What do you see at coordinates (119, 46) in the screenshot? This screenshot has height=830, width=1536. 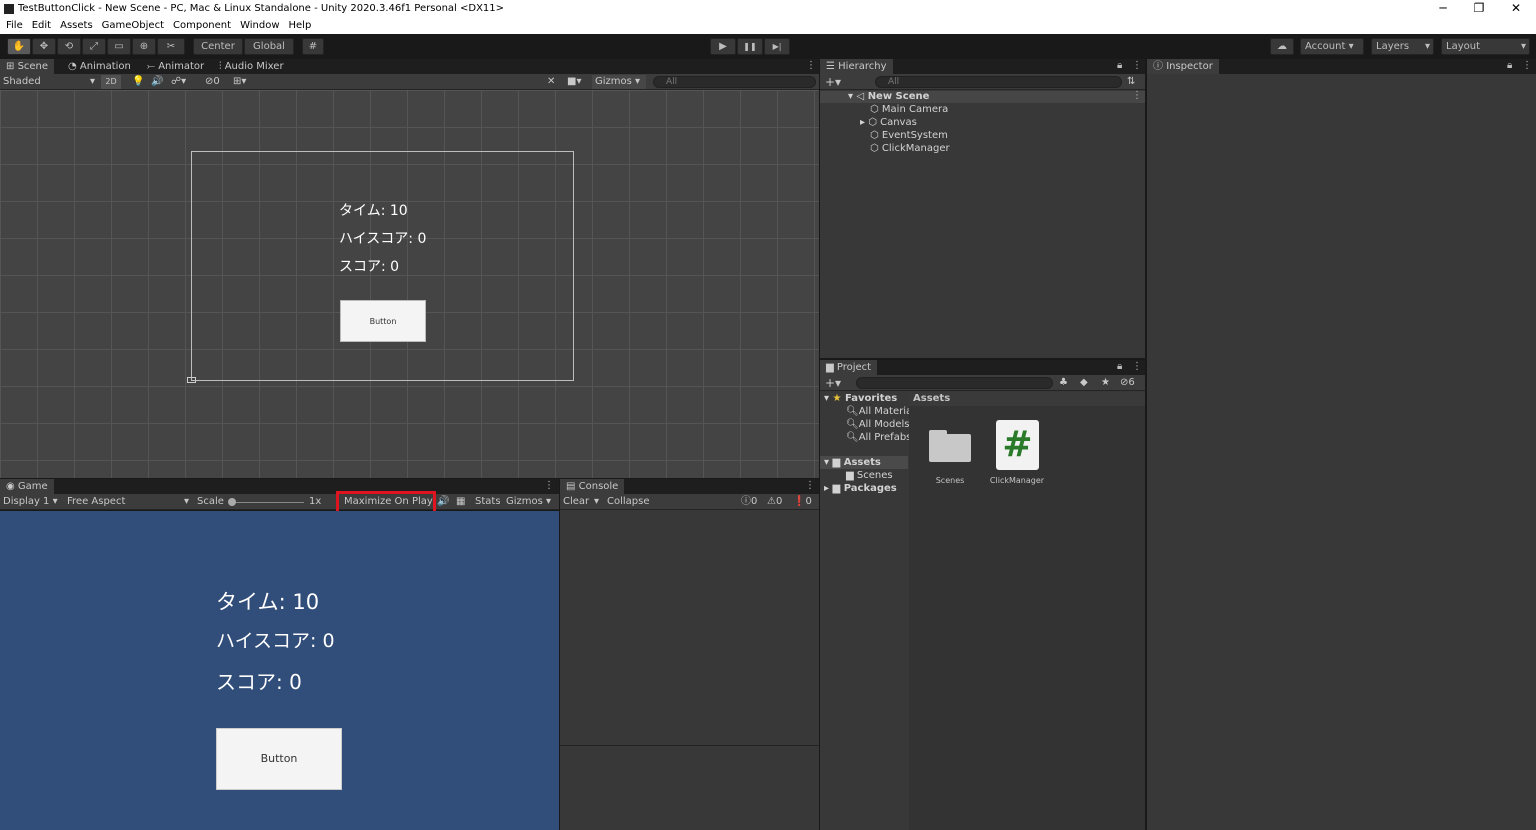 I see `rect-tool-icon: ▭` at bounding box center [119, 46].